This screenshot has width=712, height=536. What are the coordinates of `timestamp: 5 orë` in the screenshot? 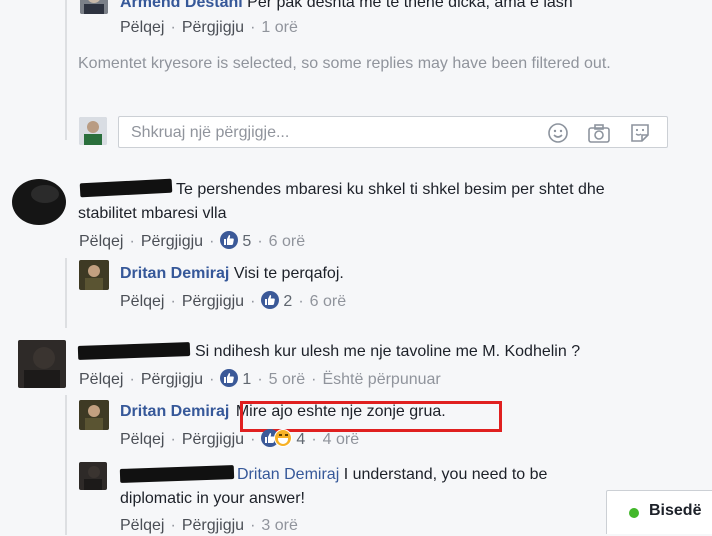 It's located at (287, 379).